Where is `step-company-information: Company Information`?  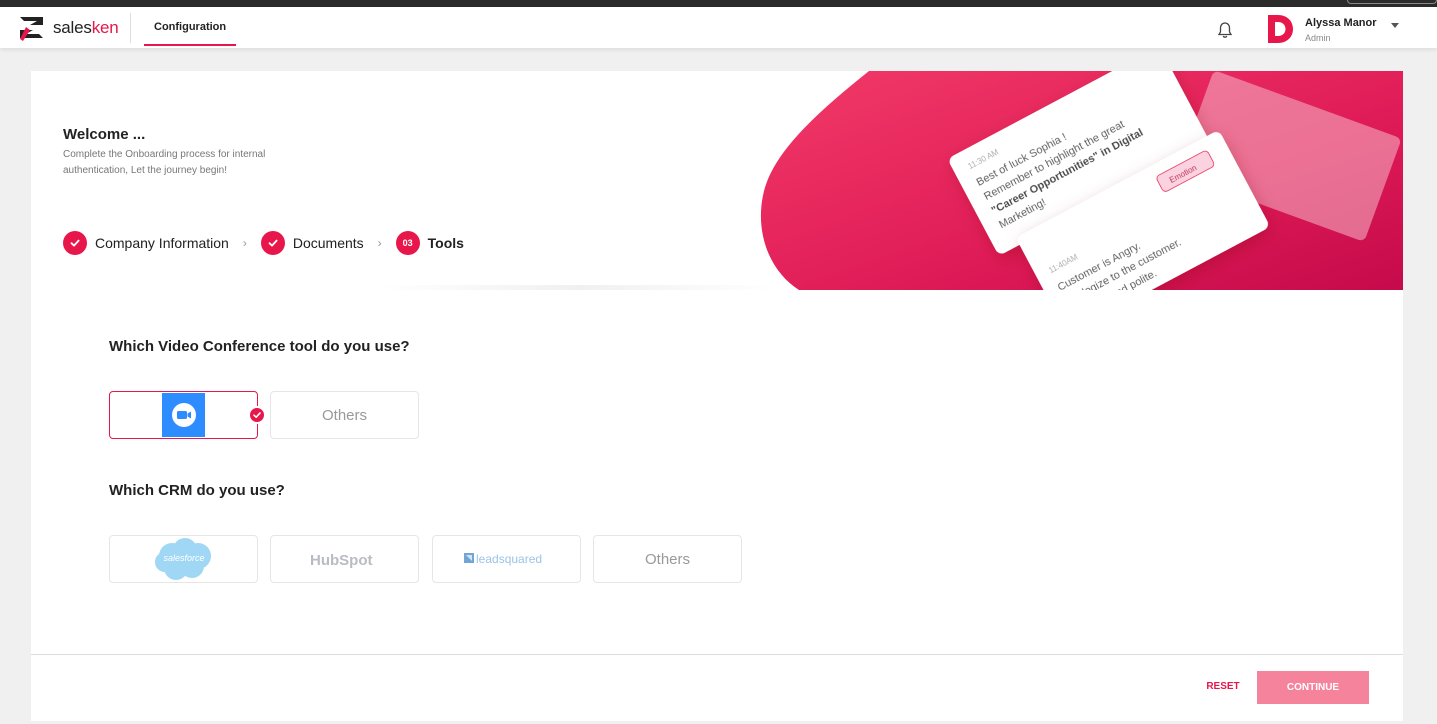 step-company-information: Company Information is located at coordinates (146, 243).